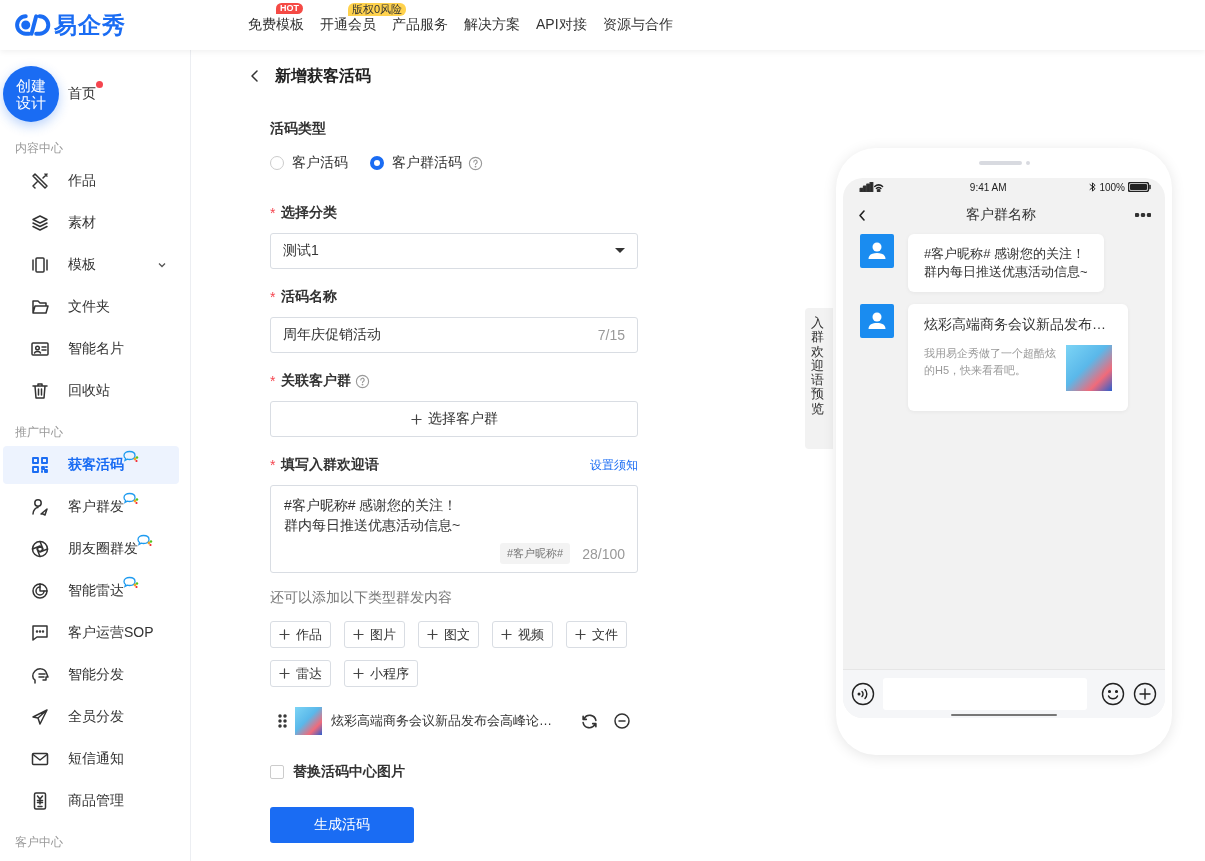 The image size is (1205, 861). What do you see at coordinates (337, 772) in the screenshot?
I see `replace-image-checkbox: 替换活码中心图片` at bounding box center [337, 772].